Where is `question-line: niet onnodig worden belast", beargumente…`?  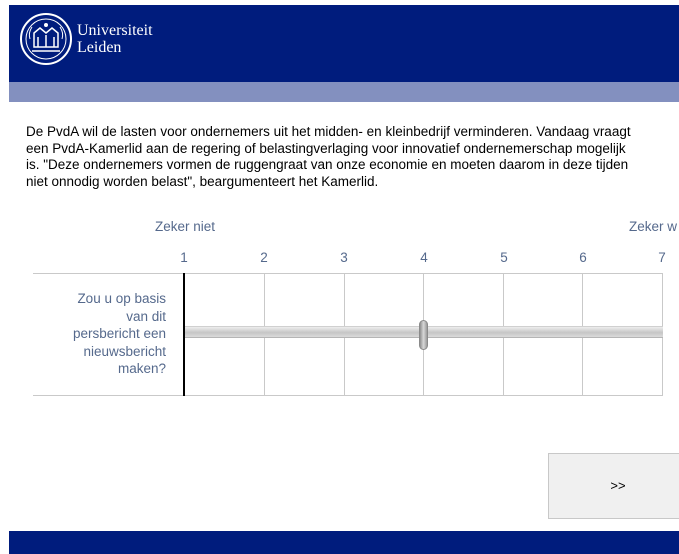
question-line: niet onnodig worden belast", beargumente… is located at coordinates (202, 181).